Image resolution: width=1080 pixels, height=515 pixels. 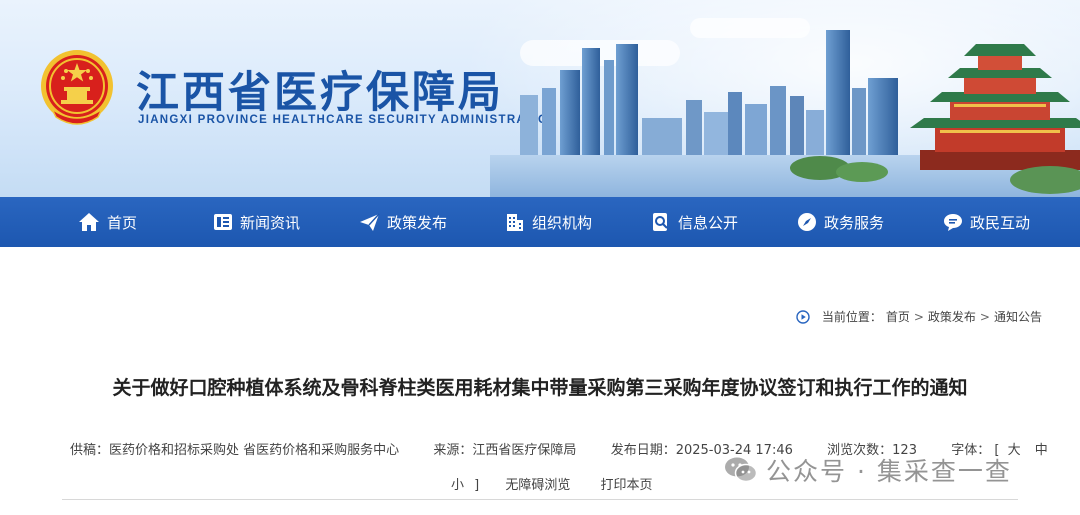 I want to click on nav-item-home: 首页, so click(x=107, y=222).